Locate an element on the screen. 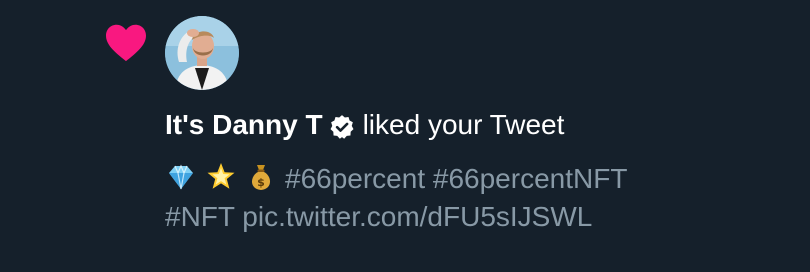 This screenshot has height=272, width=810. tweet-line-2: #NFT pic.twitter.com/dFU5sIJSWL is located at coordinates (379, 216).